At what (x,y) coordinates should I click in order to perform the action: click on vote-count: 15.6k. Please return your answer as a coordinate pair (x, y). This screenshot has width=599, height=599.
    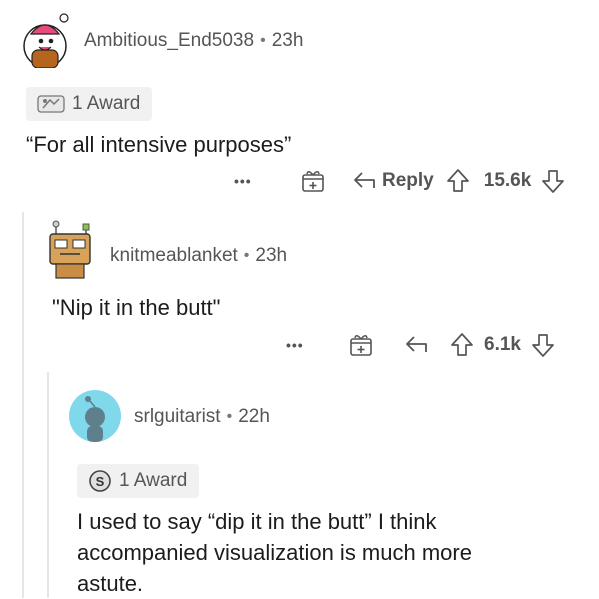
    Looking at the image, I should click on (507, 180).